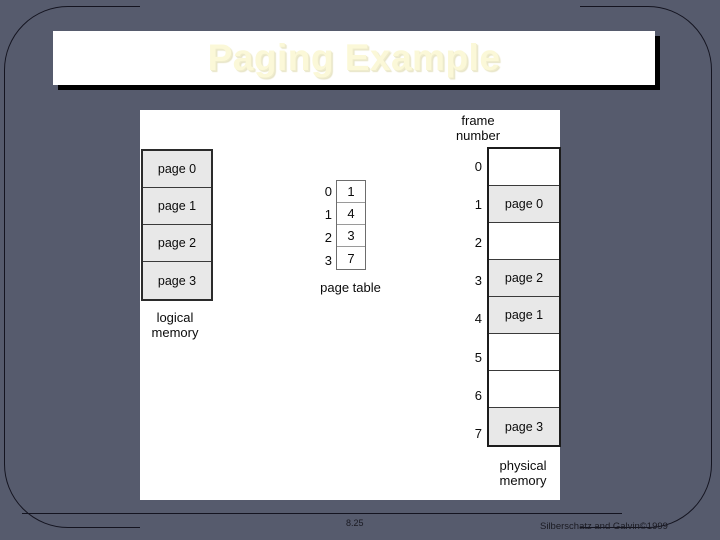 This screenshot has height=540, width=720. I want to click on page-table-caption: page table, so click(350, 287).